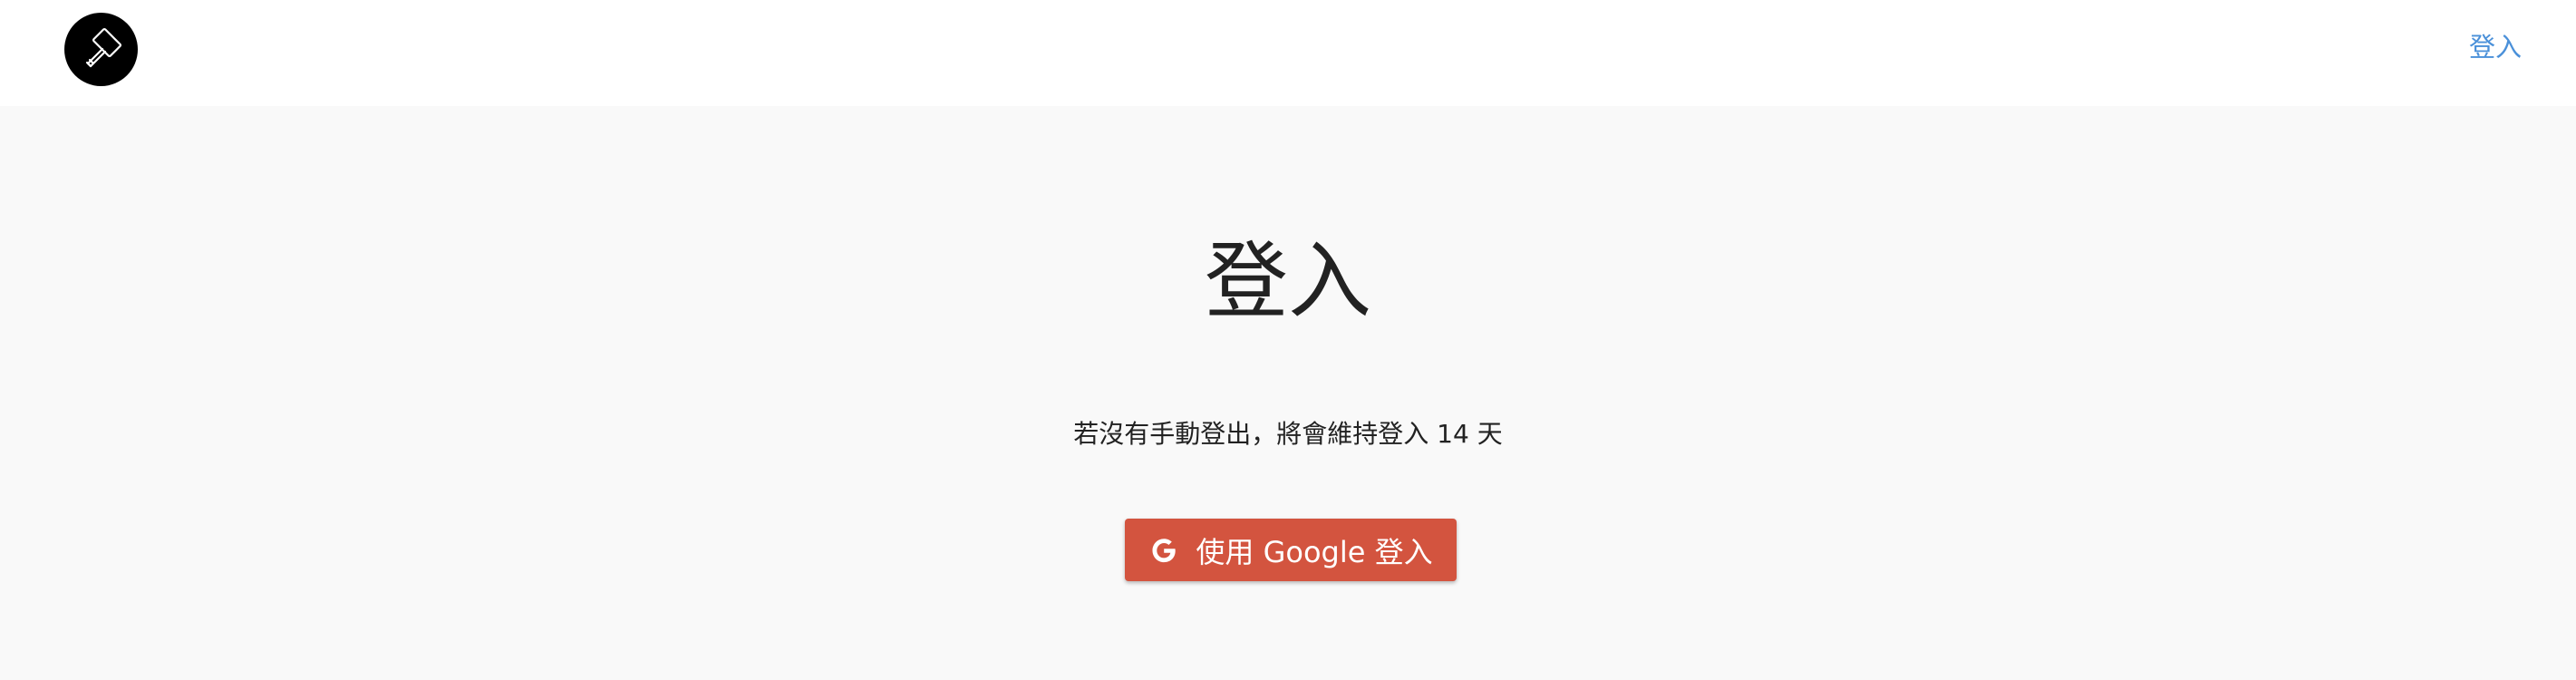 Image resolution: width=2576 pixels, height=680 pixels. What do you see at coordinates (1287, 281) in the screenshot?
I see `page-title: 登入` at bounding box center [1287, 281].